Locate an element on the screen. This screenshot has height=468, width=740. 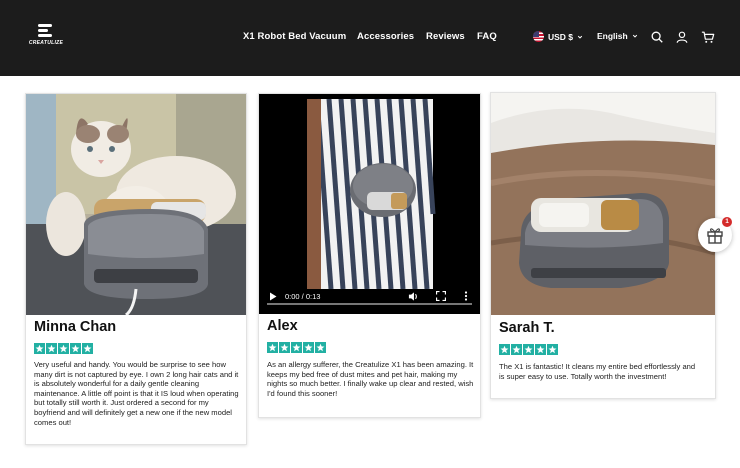
nav-link-x1-robot-bed-vacuum: X1 Robot Bed Vacuum is located at coordinates (294, 36).